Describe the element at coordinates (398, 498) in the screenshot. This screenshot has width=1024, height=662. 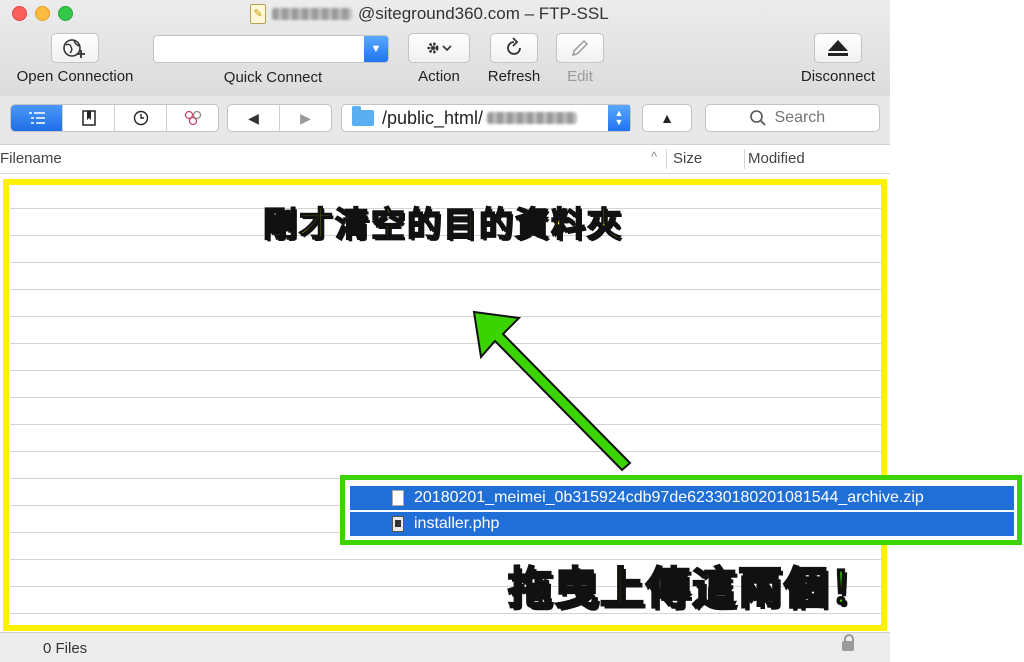
I see `document-icon` at that location.